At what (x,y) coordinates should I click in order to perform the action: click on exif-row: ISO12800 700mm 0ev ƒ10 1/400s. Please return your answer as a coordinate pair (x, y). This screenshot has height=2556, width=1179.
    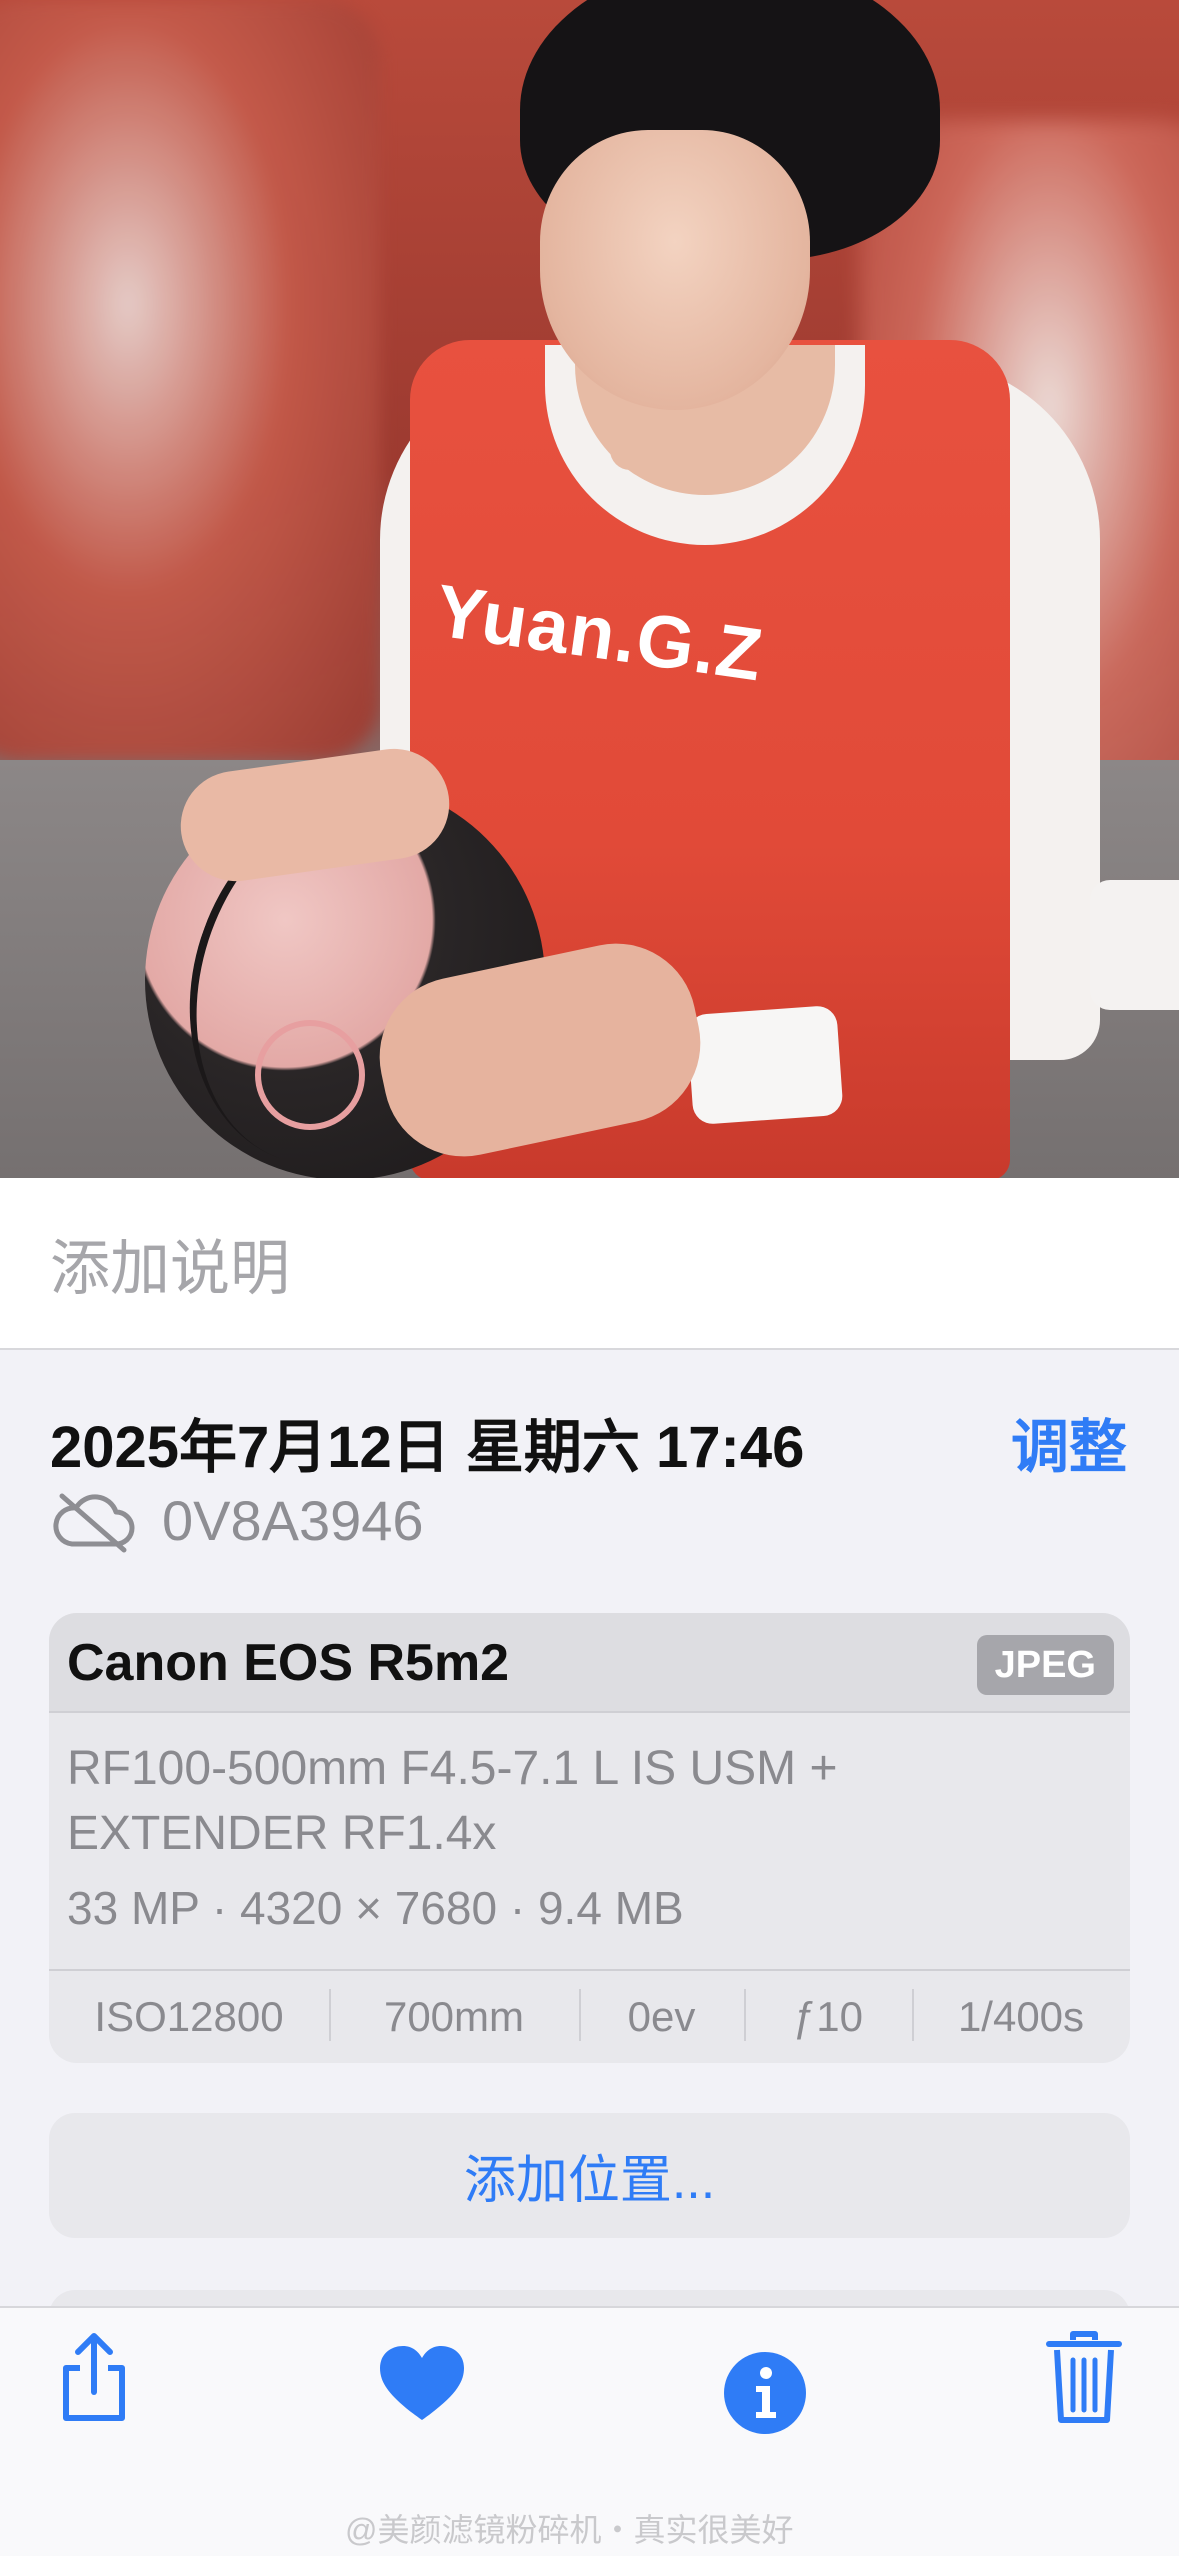
    Looking at the image, I should click on (589, 2016).